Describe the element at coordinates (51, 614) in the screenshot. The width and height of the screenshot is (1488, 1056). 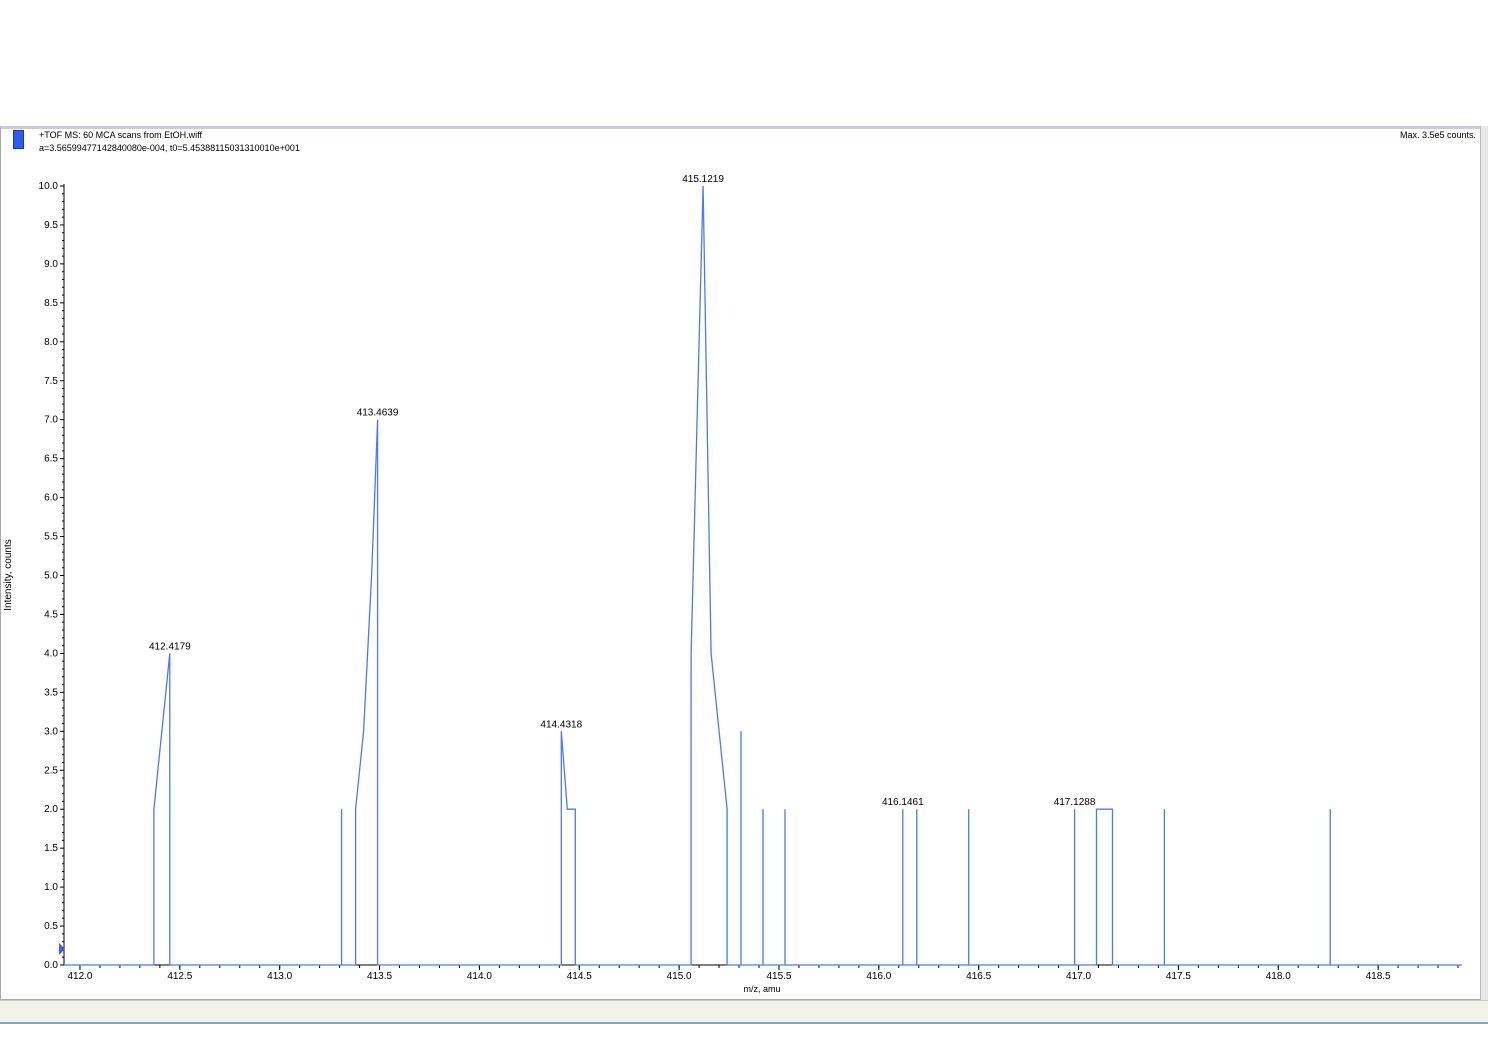
I see `y-tick-label: 4.5` at that location.